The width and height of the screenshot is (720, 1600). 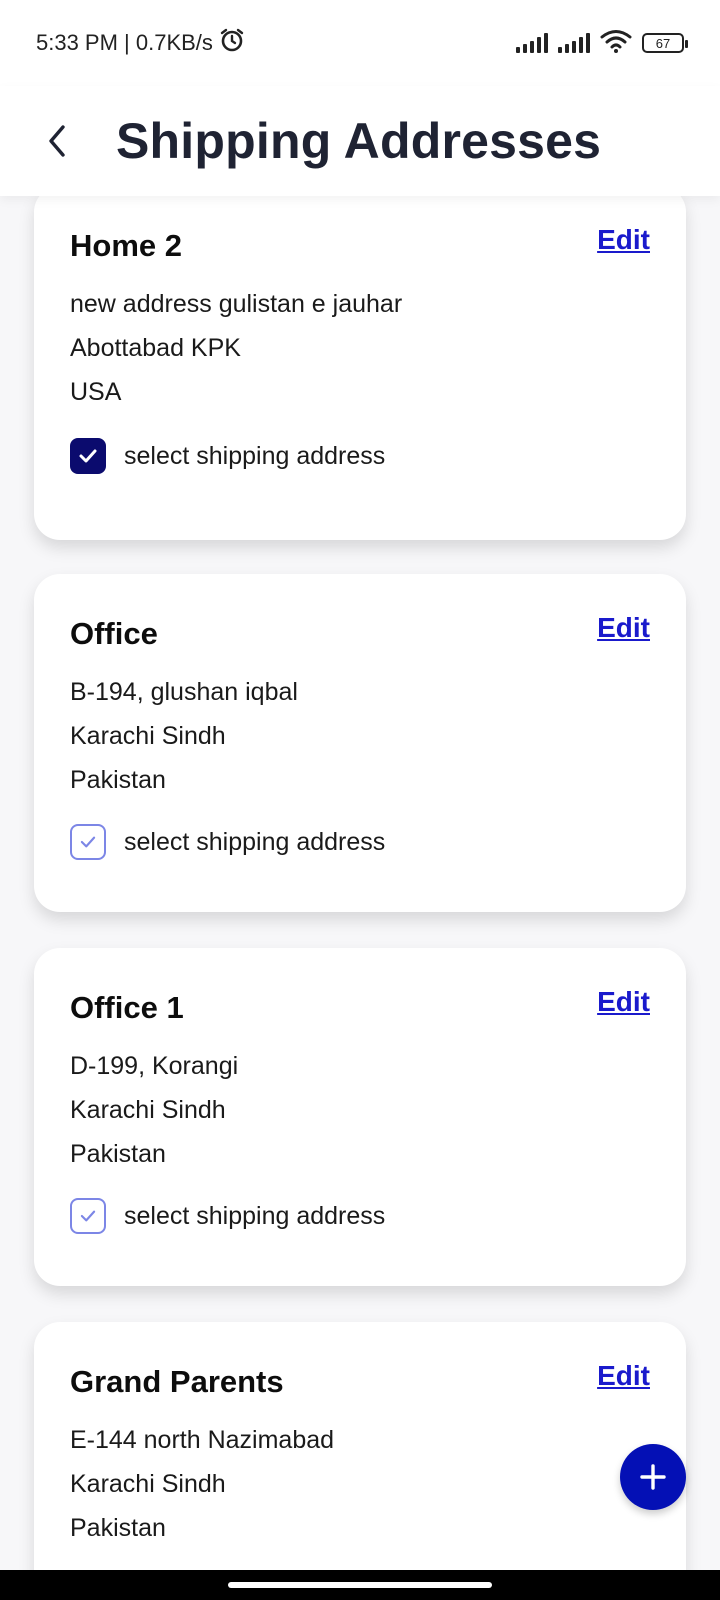 What do you see at coordinates (114, 633) in the screenshot?
I see `address-name: Office` at bounding box center [114, 633].